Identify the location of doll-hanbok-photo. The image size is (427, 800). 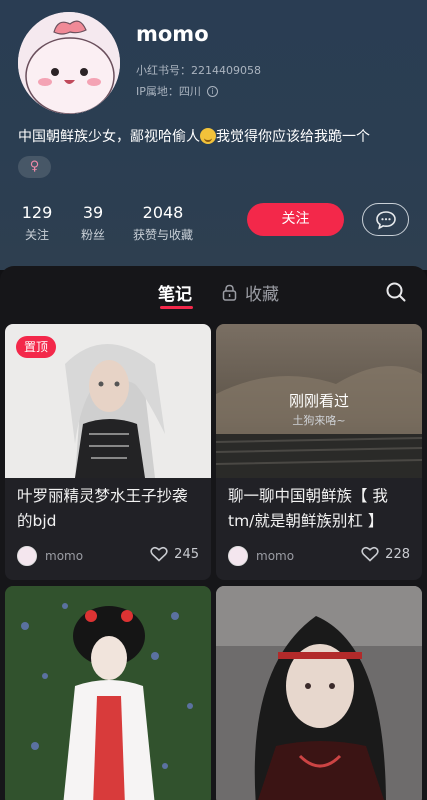
(108, 693).